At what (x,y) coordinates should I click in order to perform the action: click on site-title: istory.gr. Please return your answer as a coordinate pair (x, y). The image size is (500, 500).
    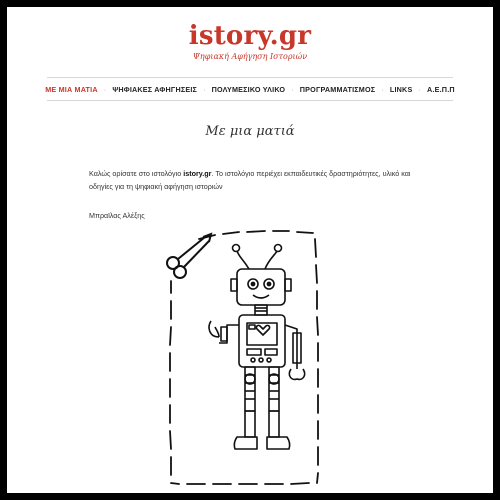
    Looking at the image, I should click on (250, 36).